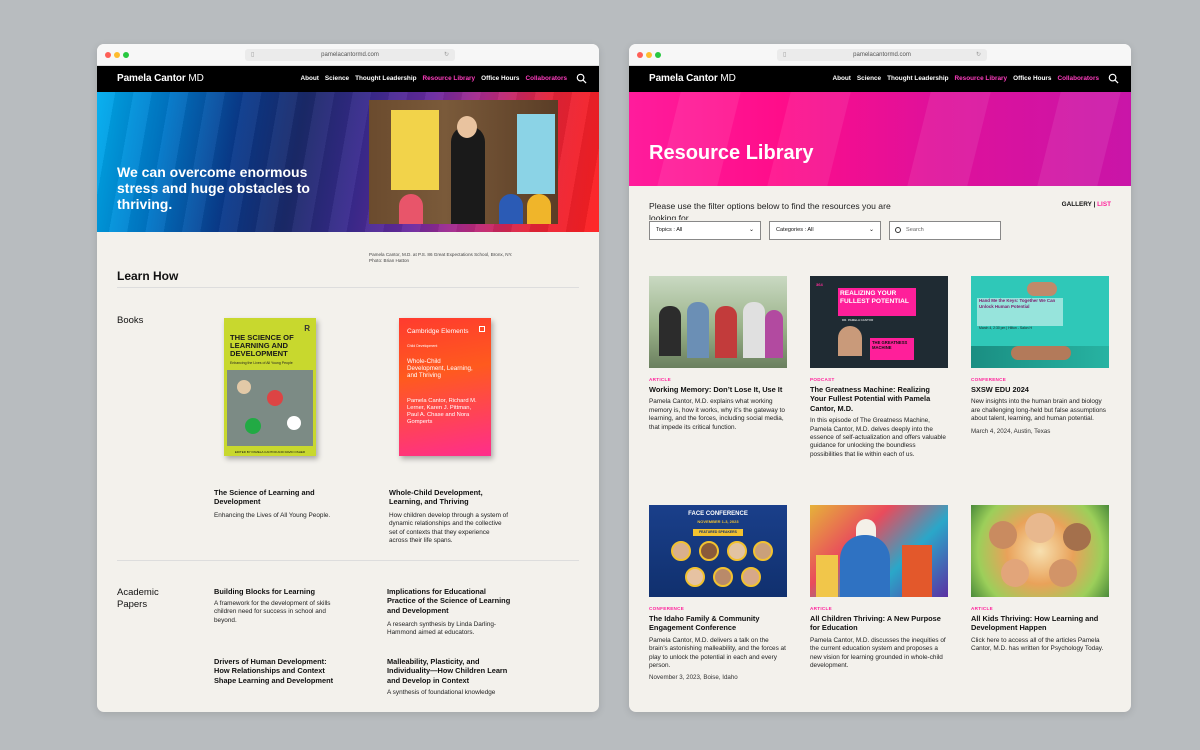 The width and height of the screenshot is (1200, 750). What do you see at coordinates (890, 345) in the screenshot?
I see `podcast-show-name: THE GREATNESS MACHINE` at bounding box center [890, 345].